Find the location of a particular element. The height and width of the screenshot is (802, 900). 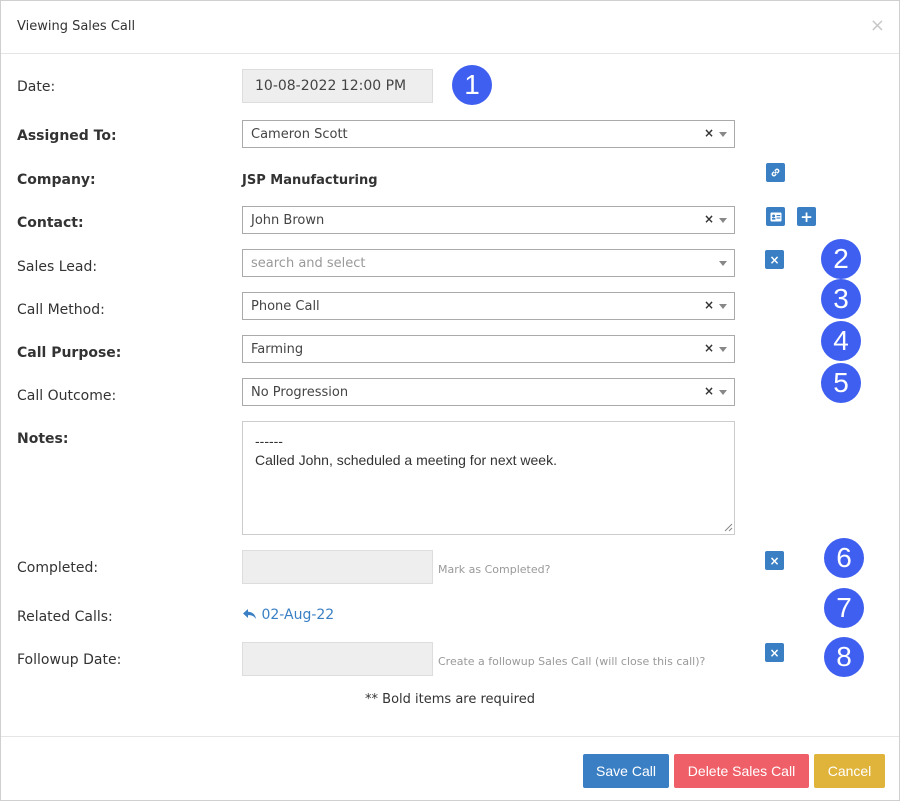

contact-select: John Brown × is located at coordinates (488, 220).